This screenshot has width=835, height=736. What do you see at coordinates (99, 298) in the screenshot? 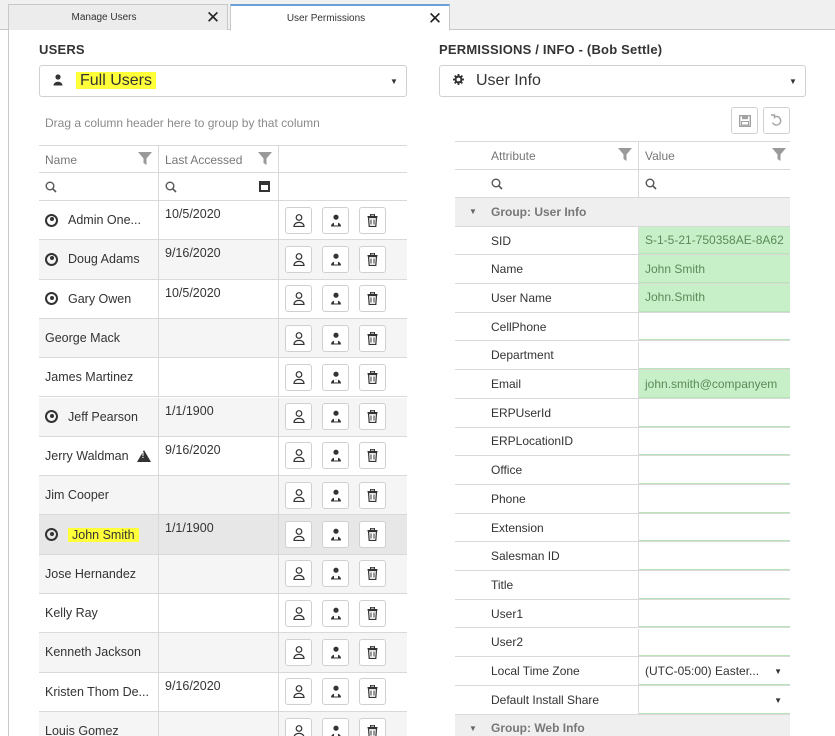
I see `user-name-cell: Gary Owen` at bounding box center [99, 298].